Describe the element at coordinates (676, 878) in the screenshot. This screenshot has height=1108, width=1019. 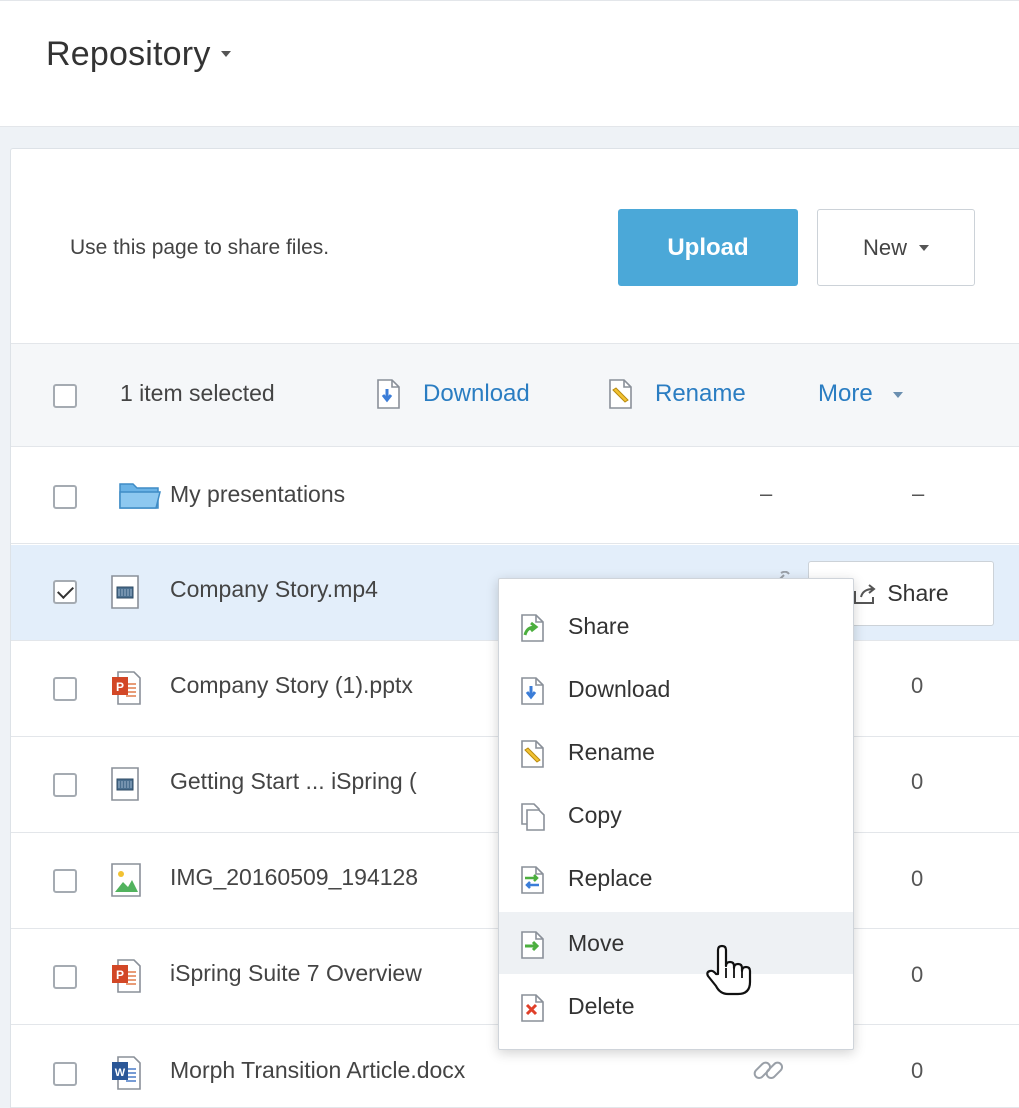
I see `menu-item-replace: Replace` at that location.